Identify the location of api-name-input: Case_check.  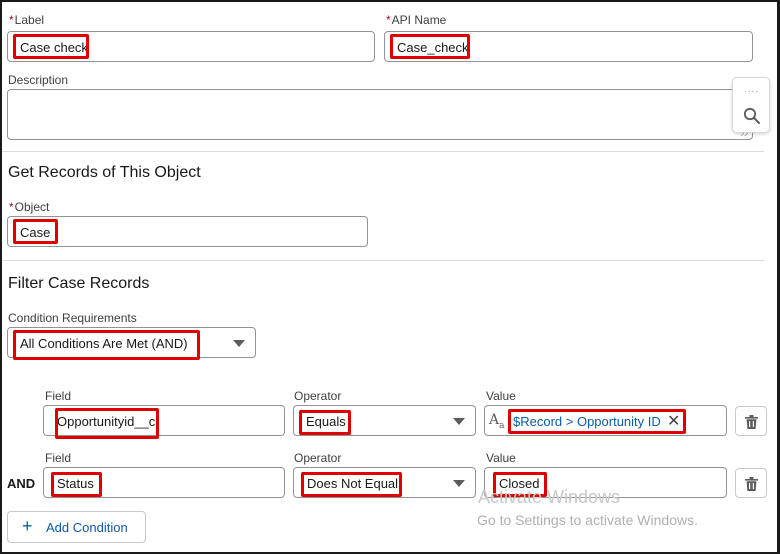
(568, 46).